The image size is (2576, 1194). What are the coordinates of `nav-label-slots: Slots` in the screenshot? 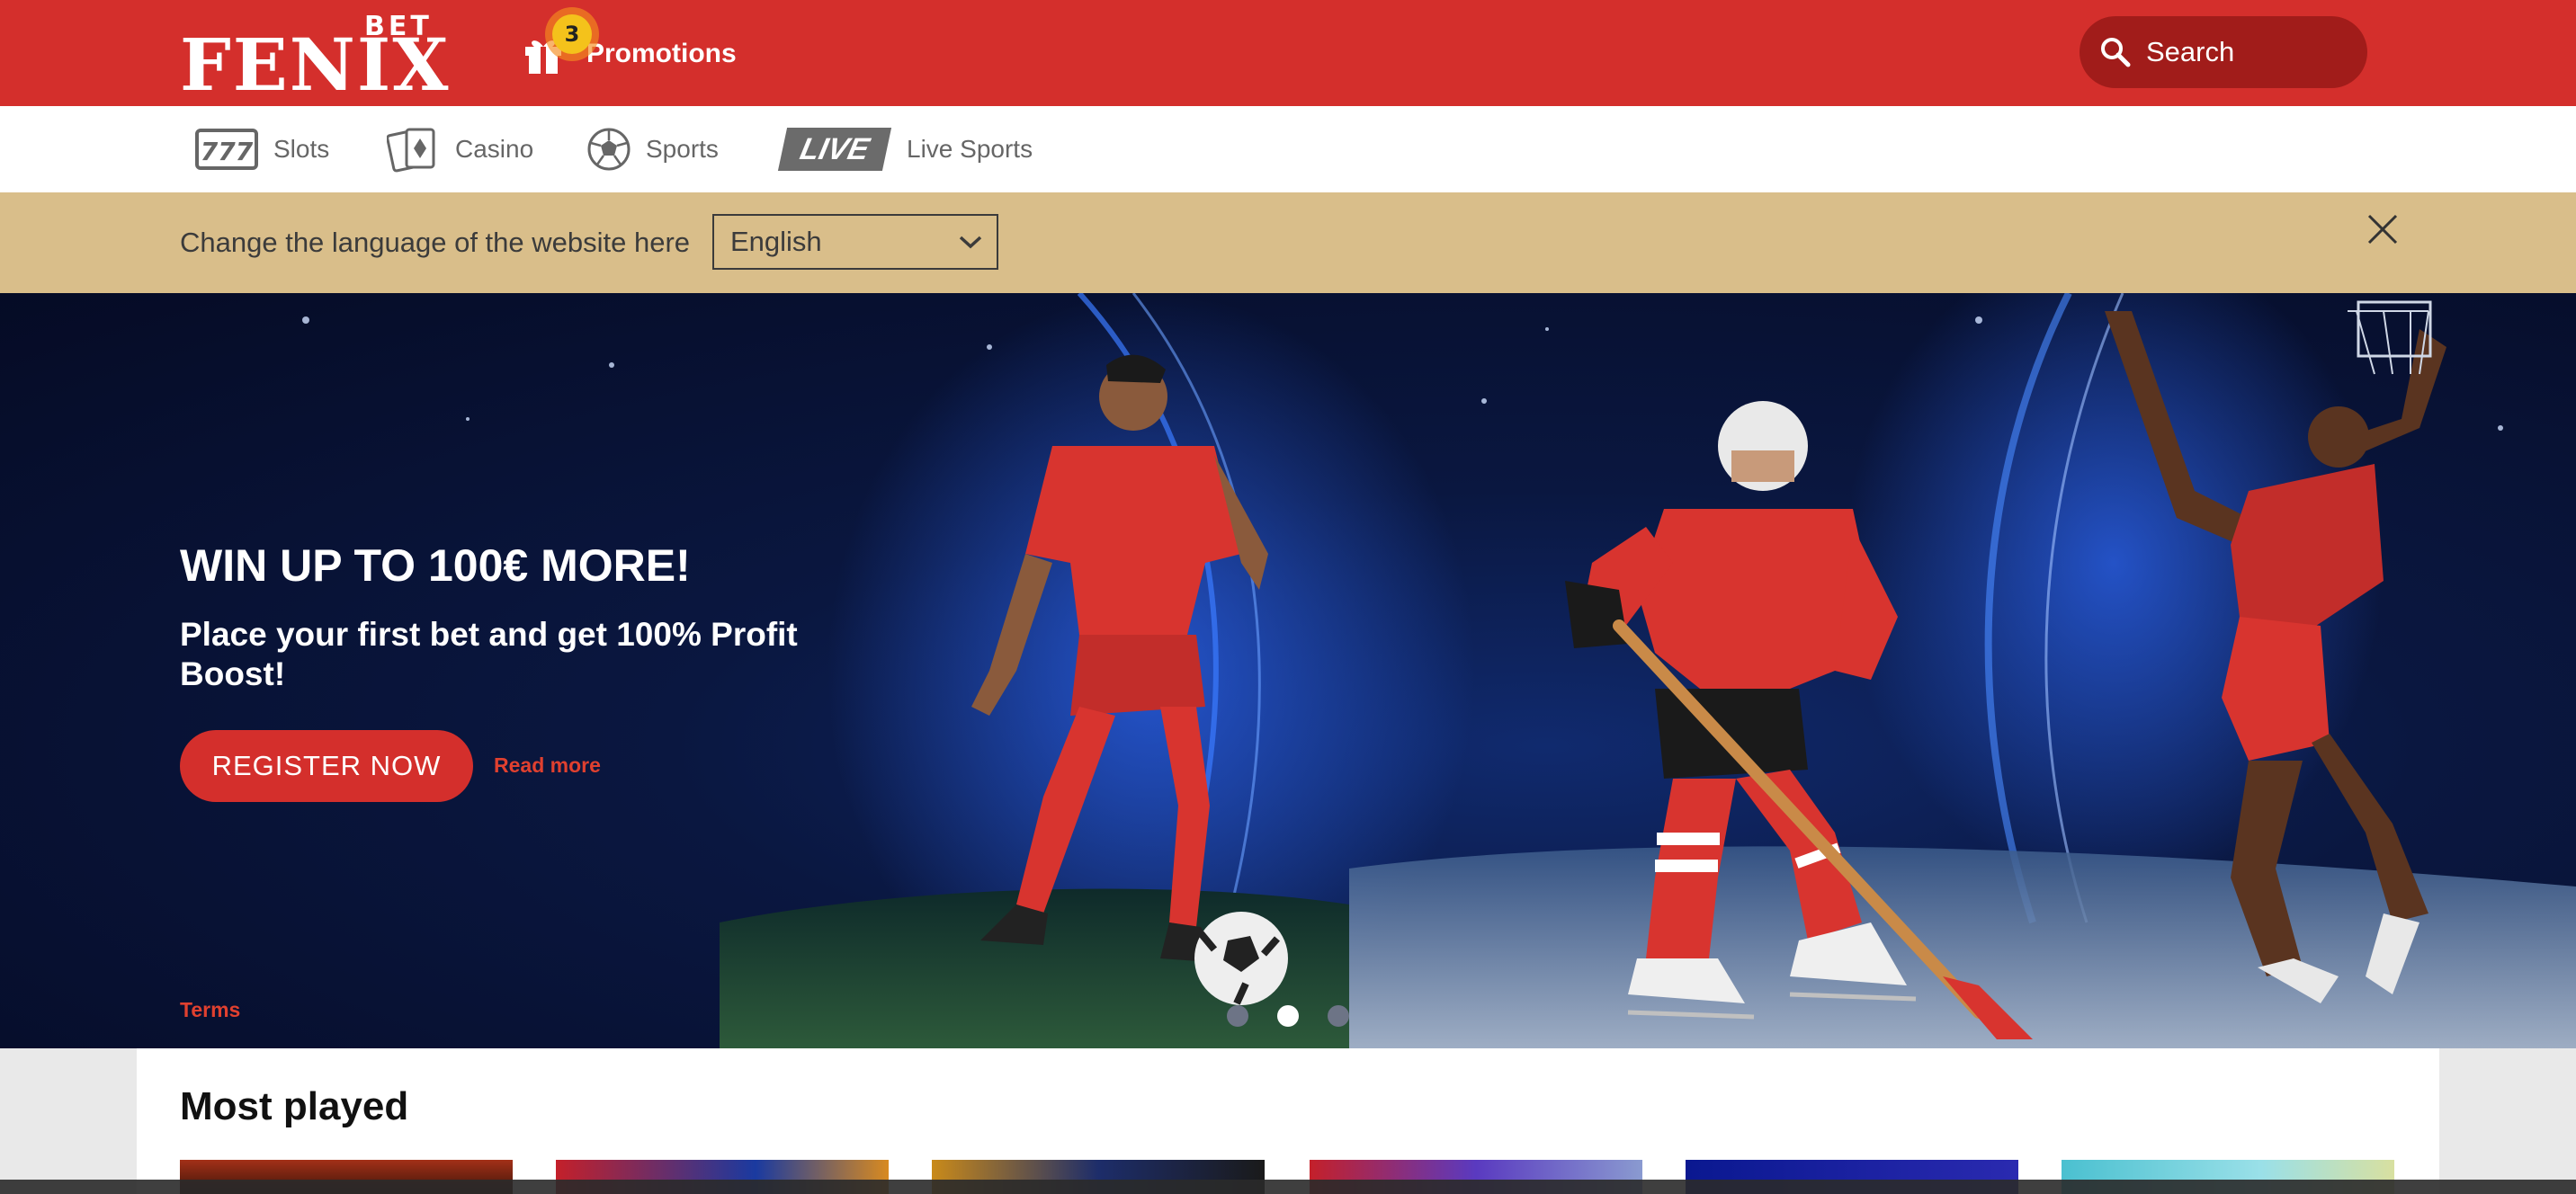 It's located at (301, 149).